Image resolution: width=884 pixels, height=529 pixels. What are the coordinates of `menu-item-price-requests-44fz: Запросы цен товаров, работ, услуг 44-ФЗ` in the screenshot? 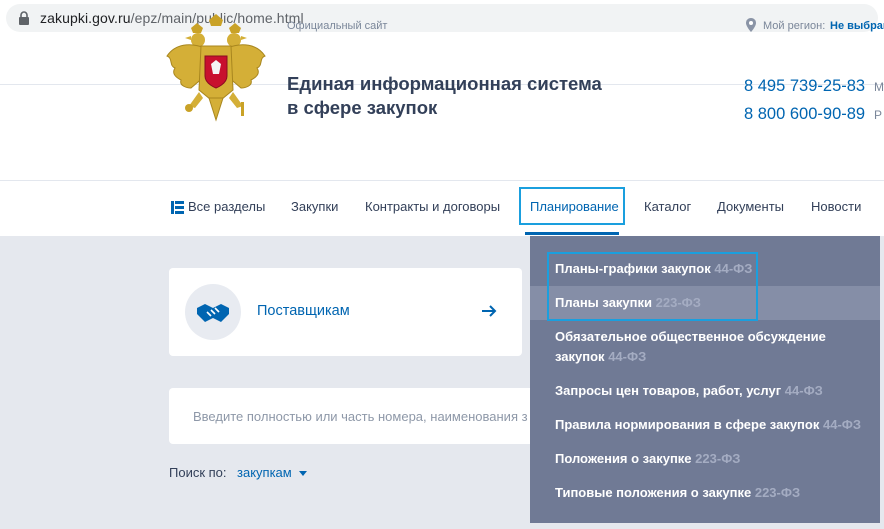 It's located at (689, 391).